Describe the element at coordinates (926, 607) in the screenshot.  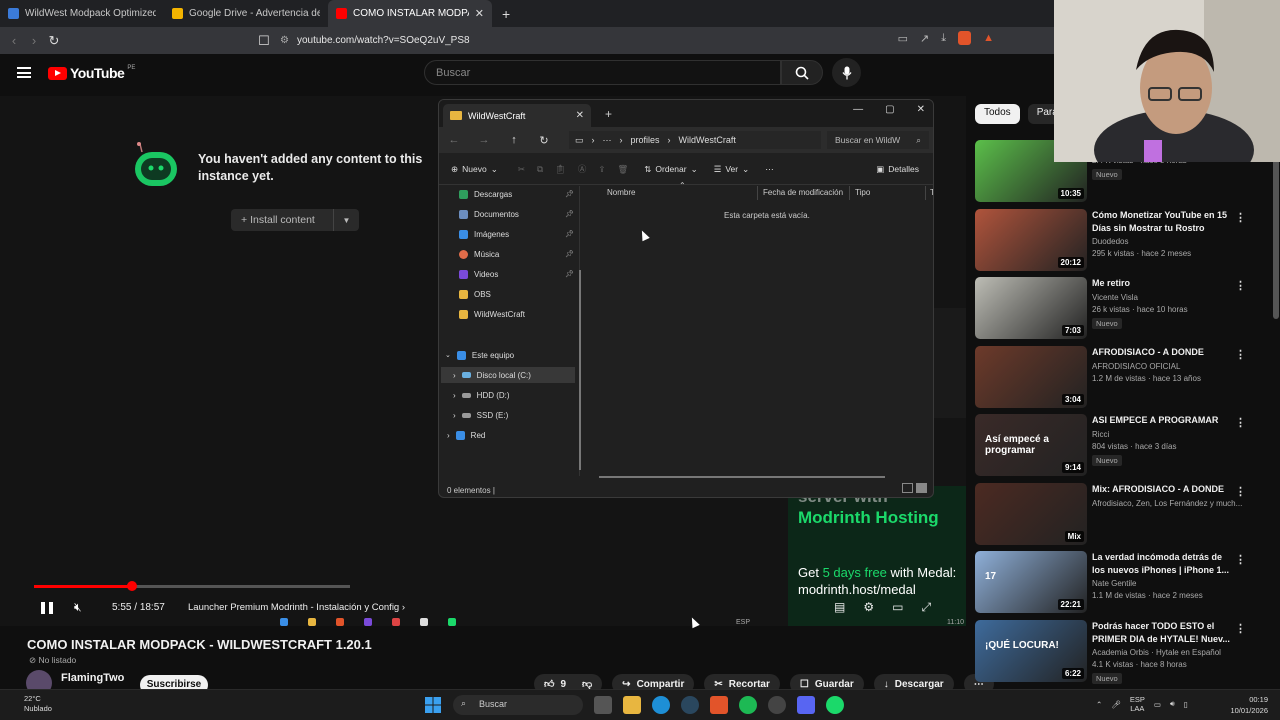
I see `fullscreen-icon: ⤢` at that location.